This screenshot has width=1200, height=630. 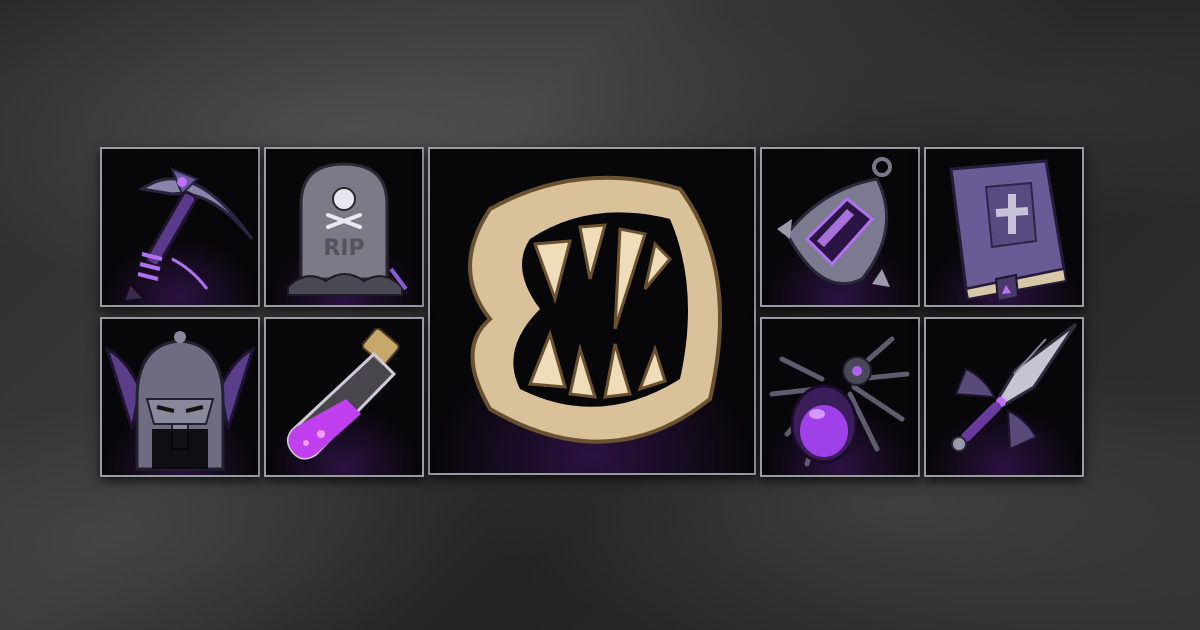 I want to click on item-tile-pickaxe, so click(x=180, y=227).